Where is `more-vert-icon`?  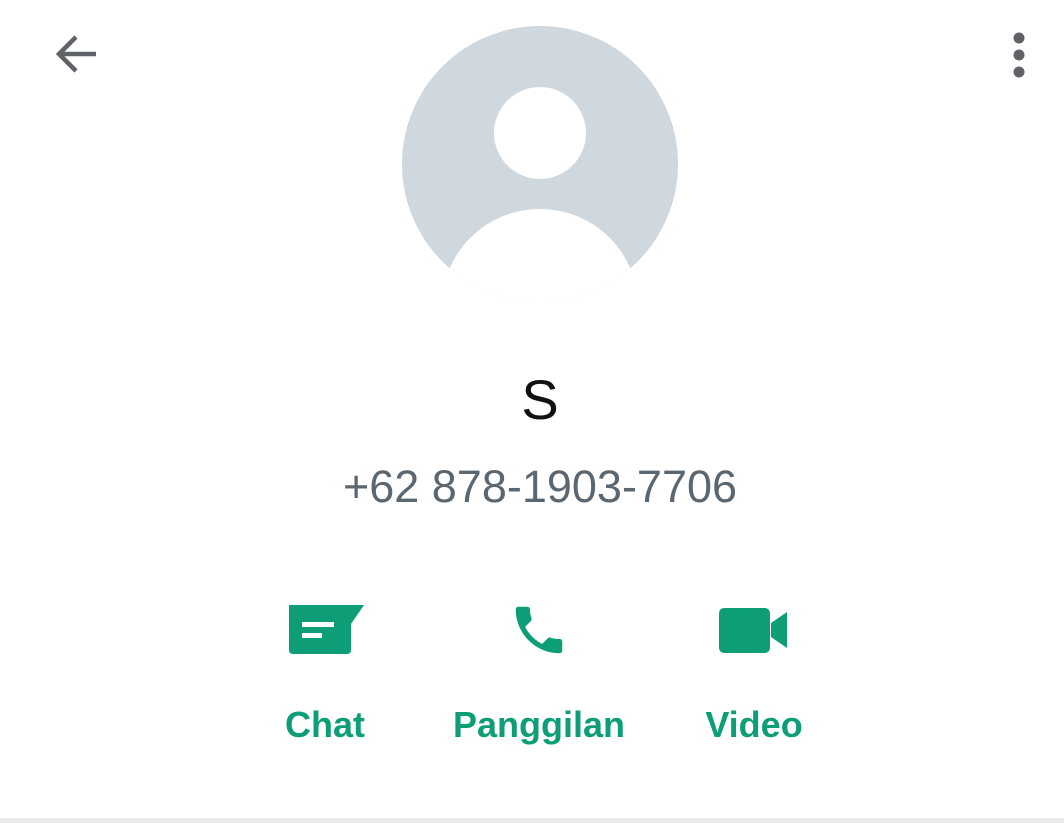 more-vert-icon is located at coordinates (1019, 55).